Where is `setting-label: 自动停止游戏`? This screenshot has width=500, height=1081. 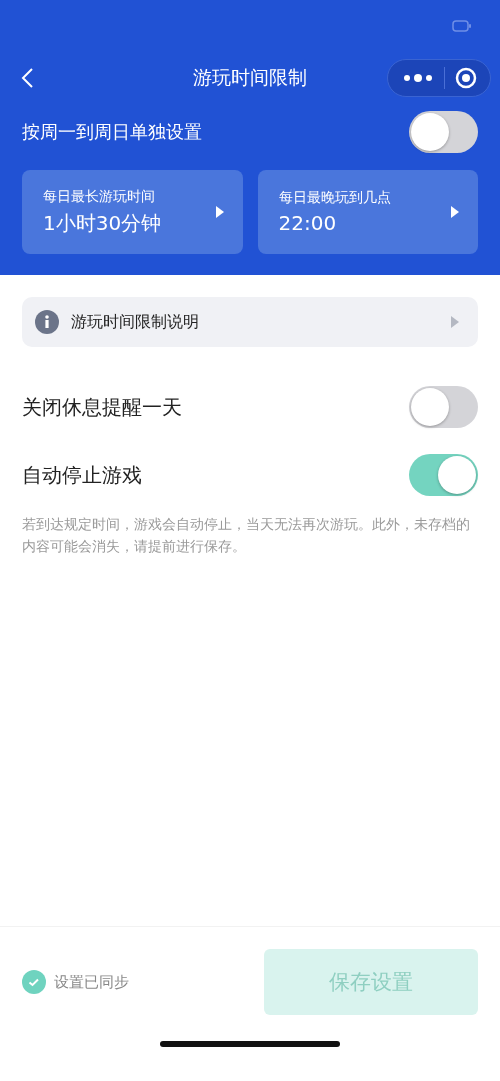
setting-label: 自动停止游戏 is located at coordinates (82, 475).